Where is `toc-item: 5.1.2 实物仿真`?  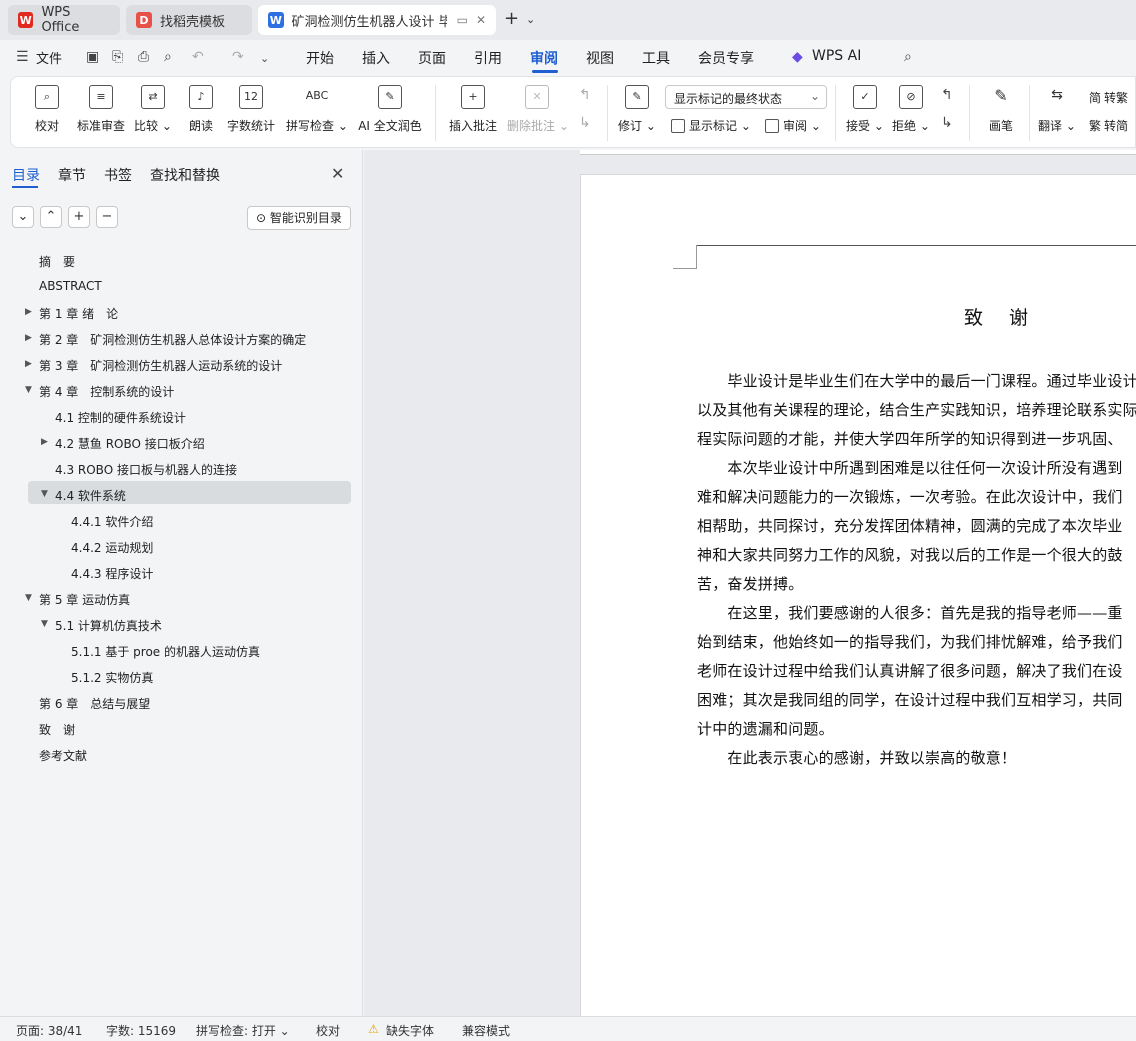
toc-item: 5.1.2 实物仿真 is located at coordinates (112, 677).